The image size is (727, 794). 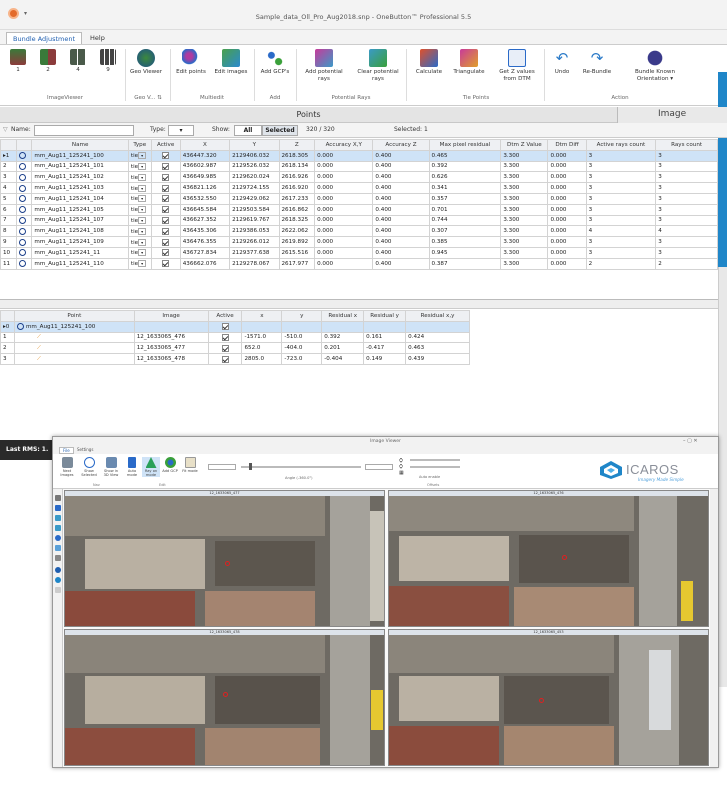 What do you see at coordinates (465, 145) in the screenshot?
I see `column-header: Max pixel residual` at bounding box center [465, 145].